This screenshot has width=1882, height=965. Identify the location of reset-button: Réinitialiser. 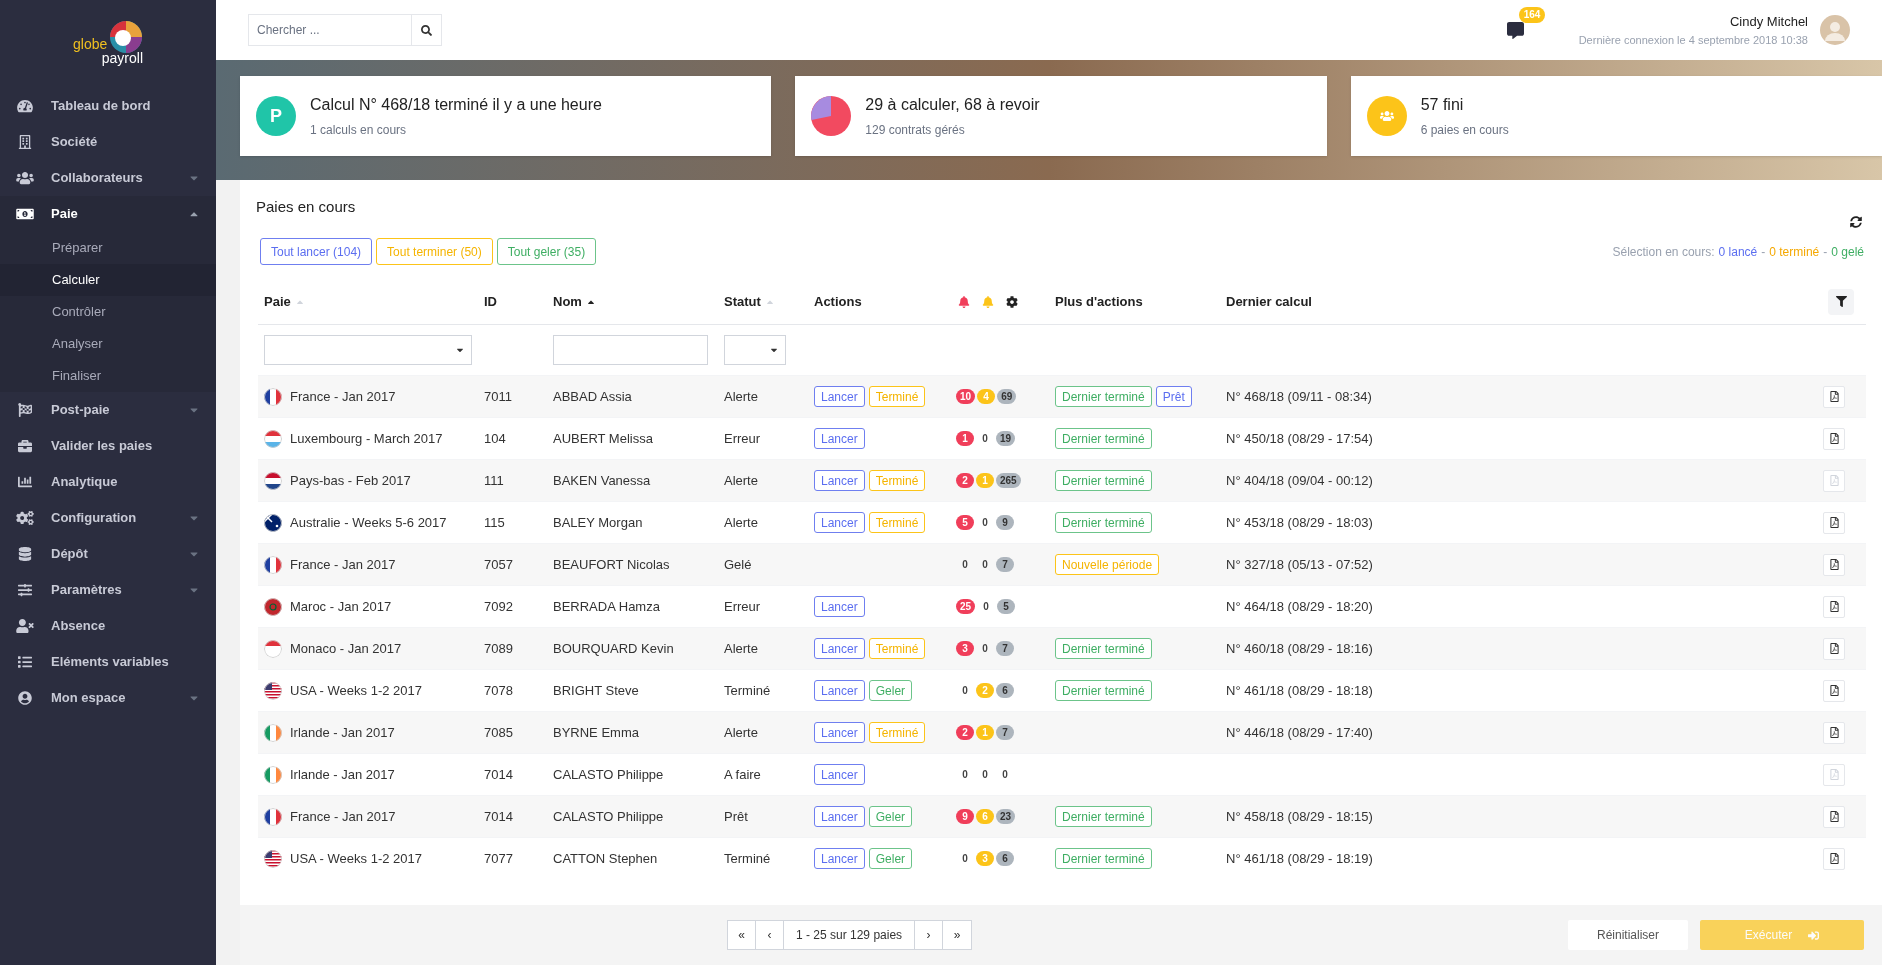
(1628, 935).